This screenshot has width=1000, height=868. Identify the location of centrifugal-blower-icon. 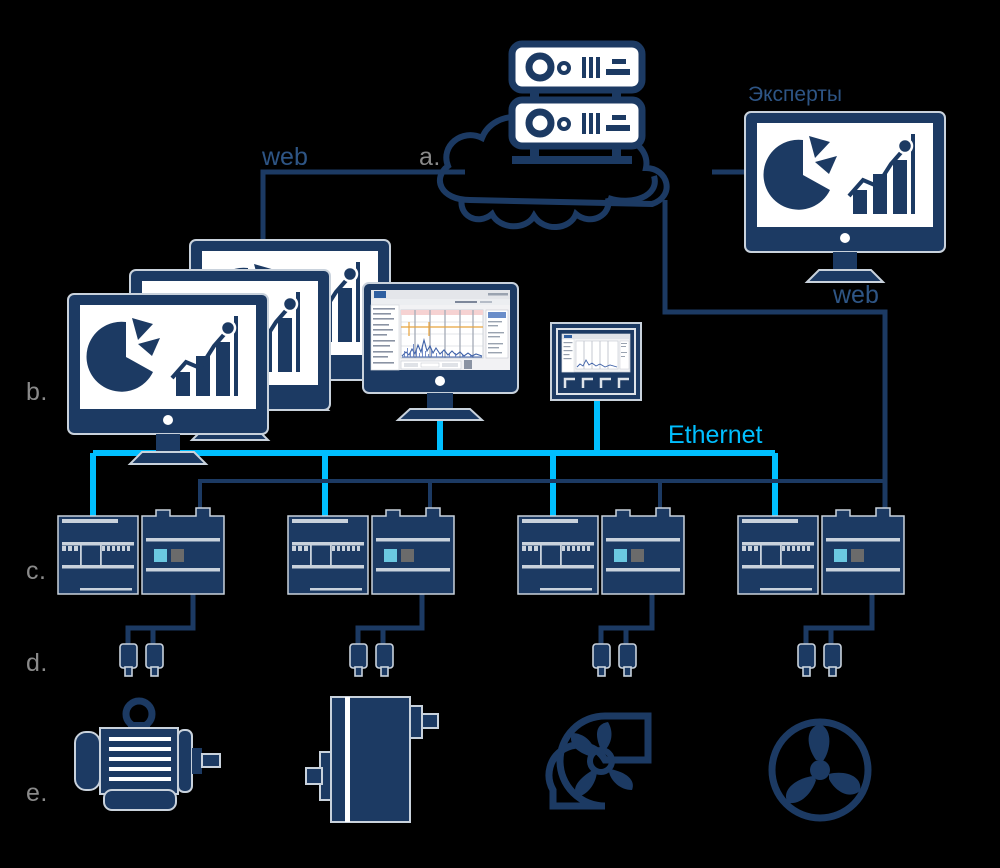
(598, 761).